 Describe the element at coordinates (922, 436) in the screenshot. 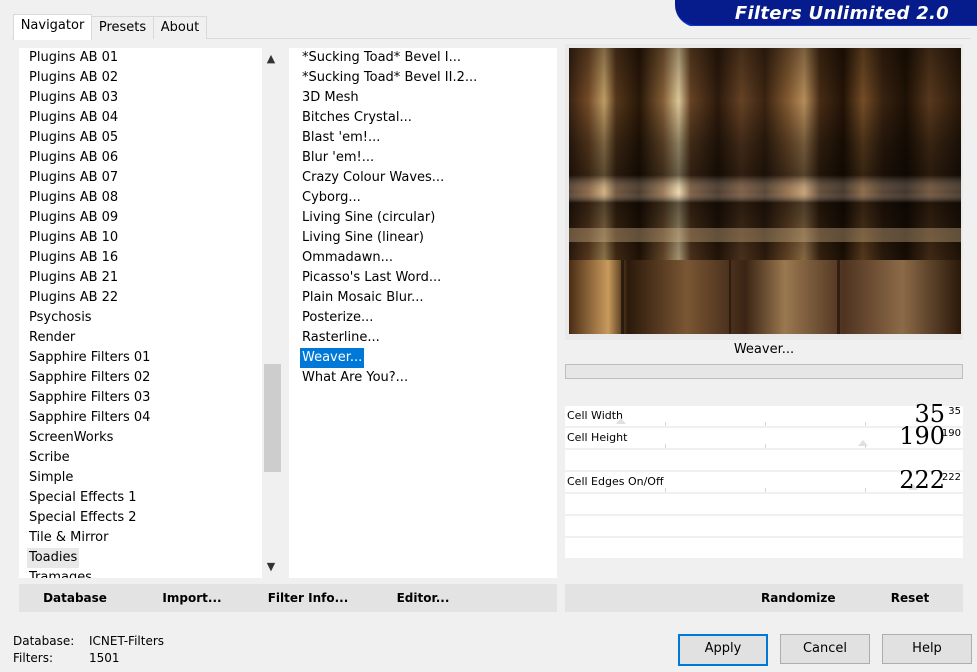

I see `parameter-value: 190` at that location.